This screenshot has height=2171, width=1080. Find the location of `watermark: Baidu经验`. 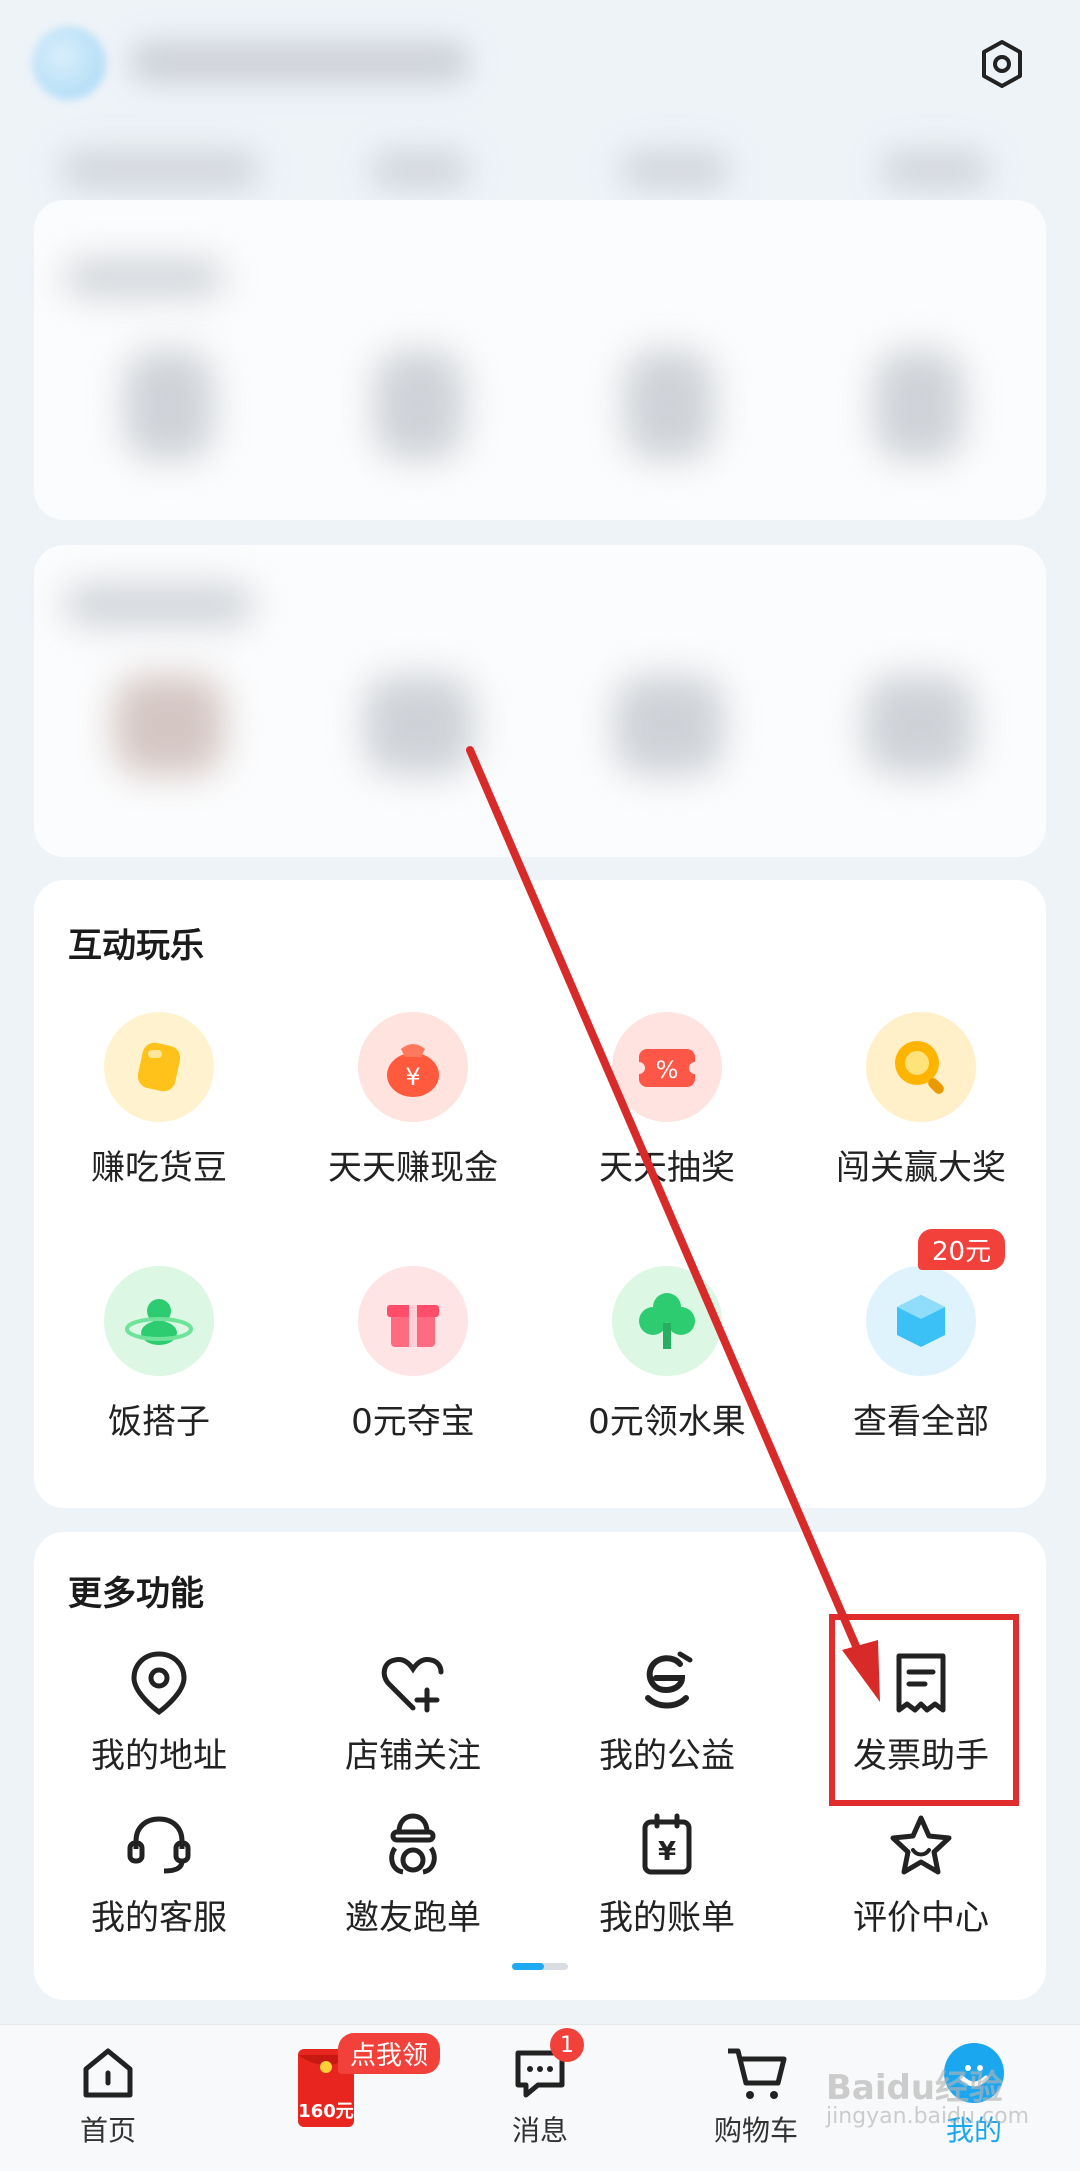

watermark: Baidu经验 is located at coordinates (915, 2088).